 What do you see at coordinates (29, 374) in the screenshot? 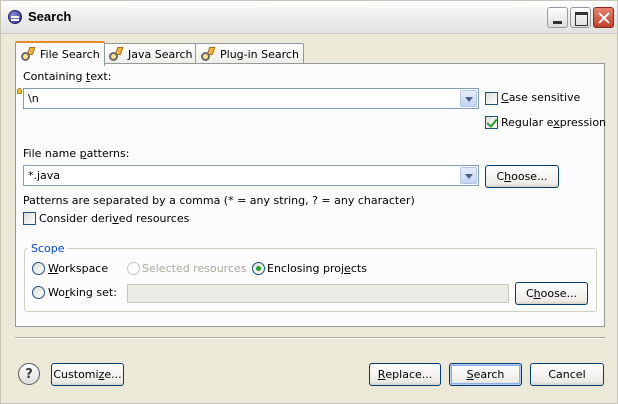
I see `help-icon: ?` at bounding box center [29, 374].